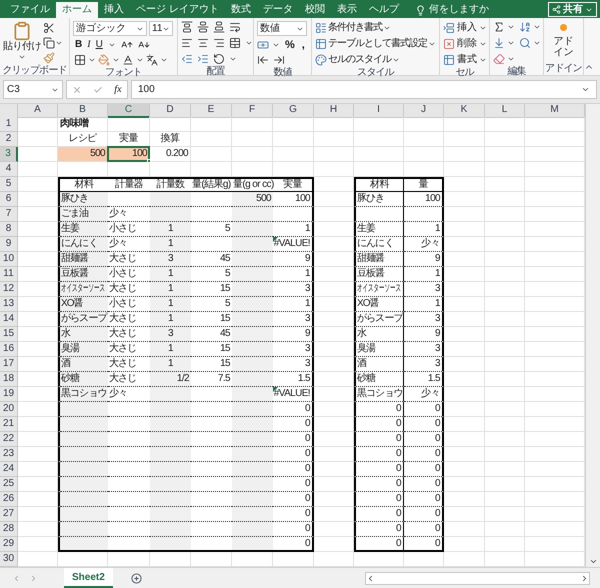 The height and width of the screenshot is (588, 600). What do you see at coordinates (170, 139) in the screenshot?
I see `table-cell: 換算` at bounding box center [170, 139].